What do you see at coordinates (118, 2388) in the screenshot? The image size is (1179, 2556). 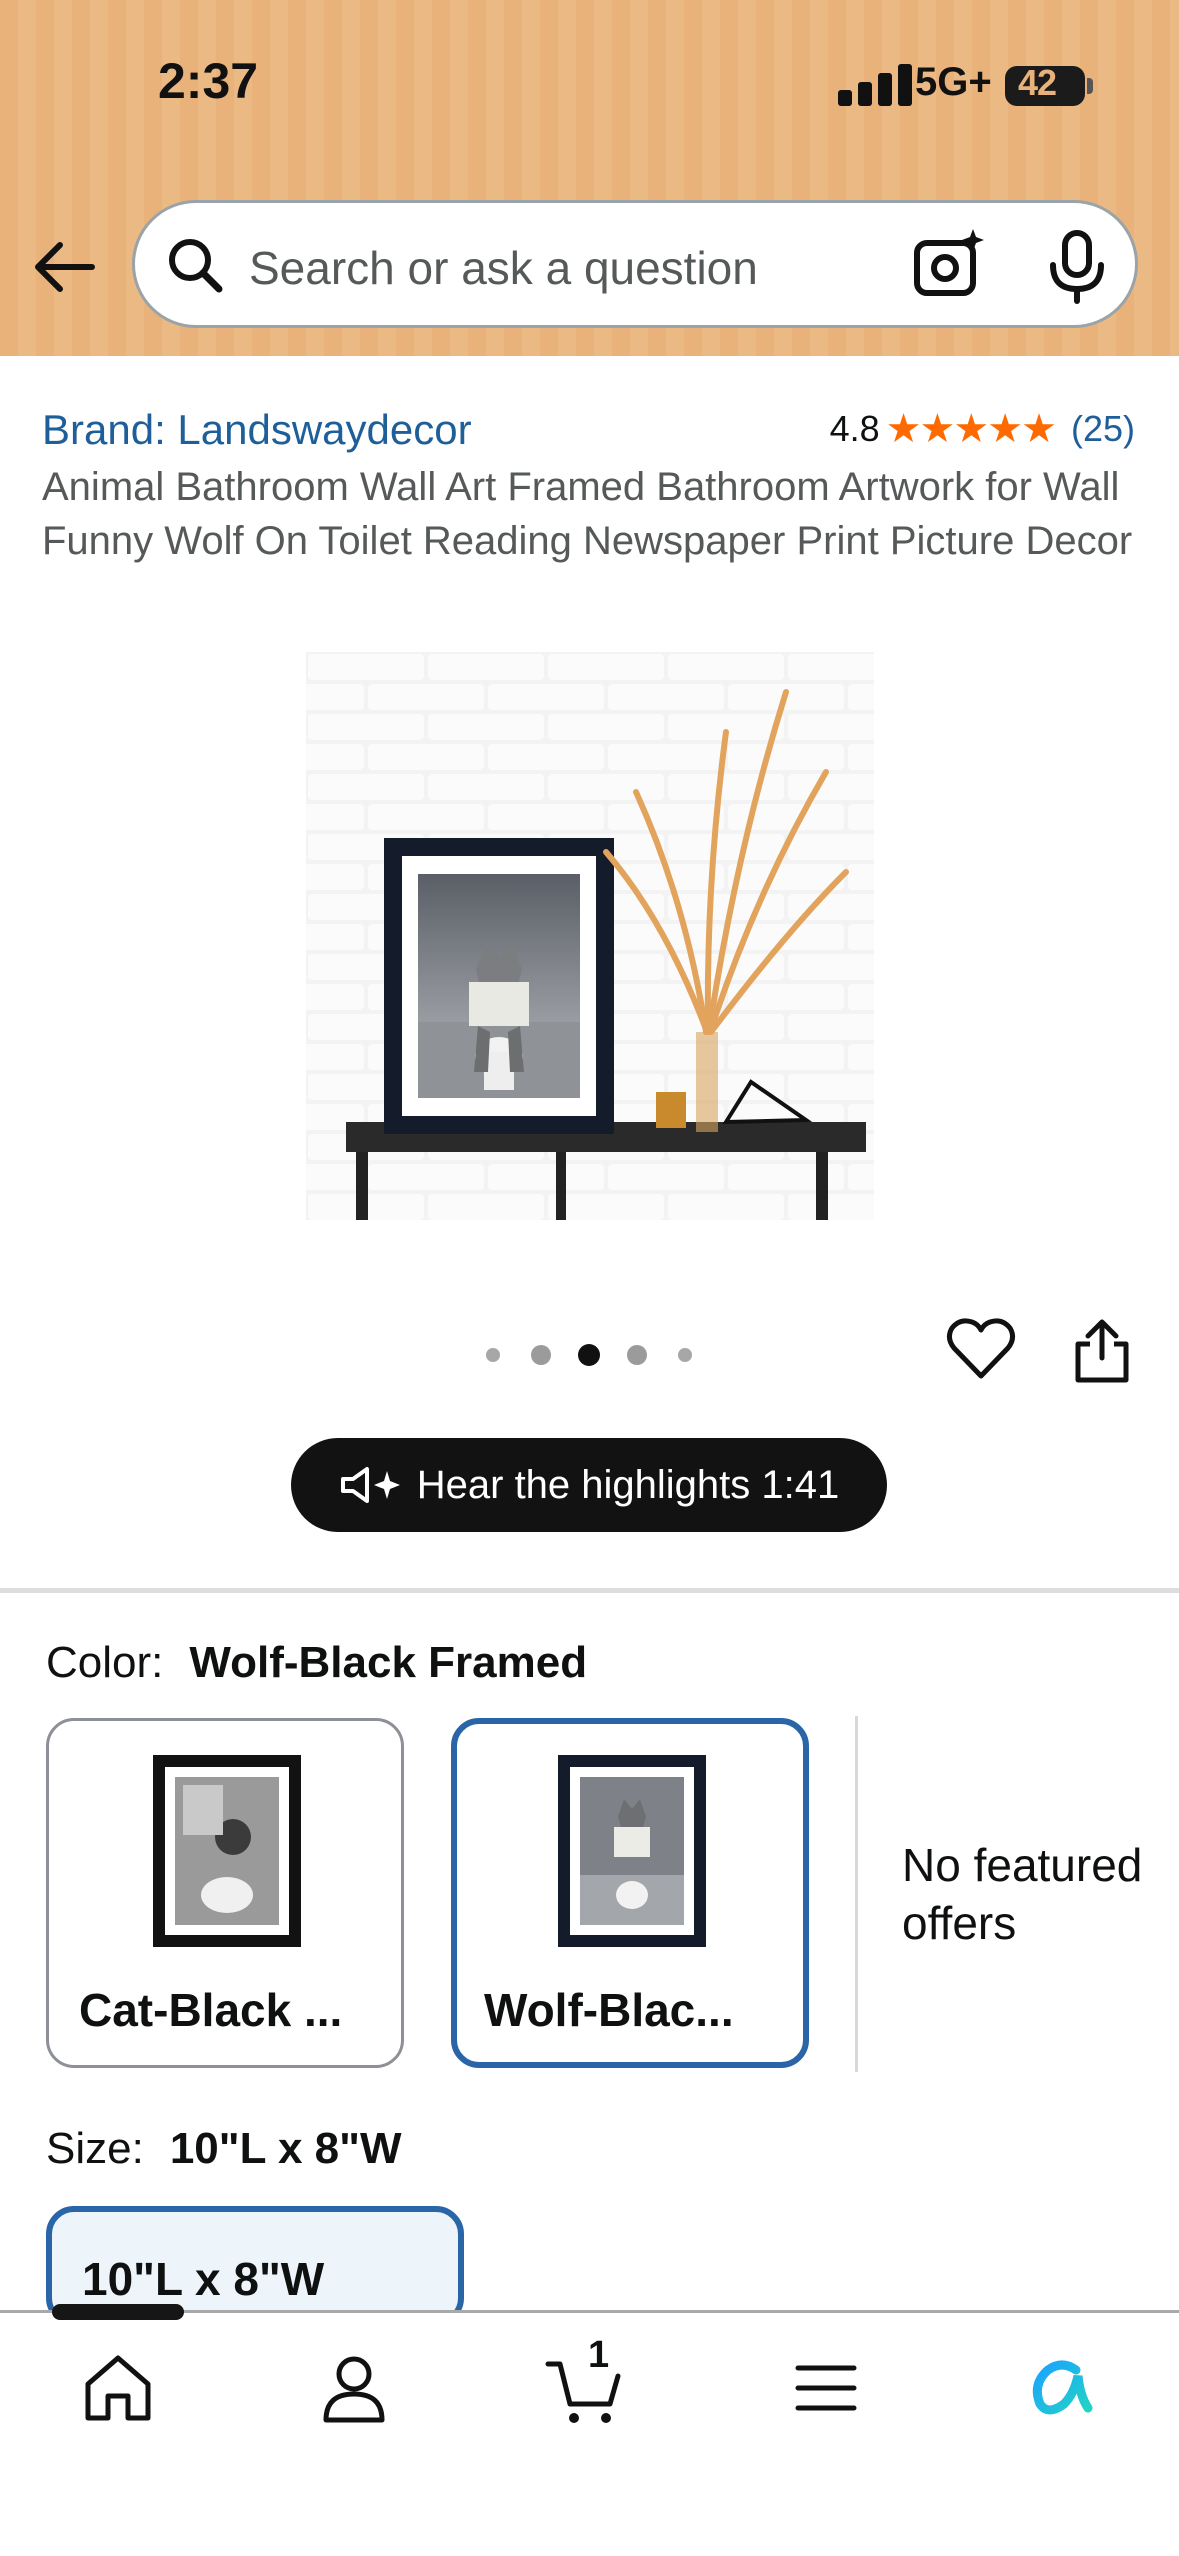 I see `home-icon` at bounding box center [118, 2388].